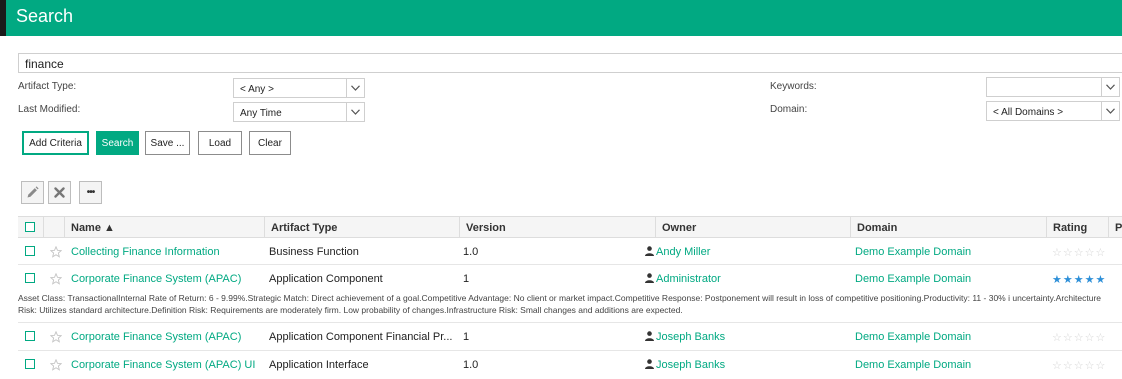 The height and width of the screenshot is (379, 1122). What do you see at coordinates (1079, 279) in the screenshot?
I see `rating-stars: ★★★★★` at bounding box center [1079, 279].